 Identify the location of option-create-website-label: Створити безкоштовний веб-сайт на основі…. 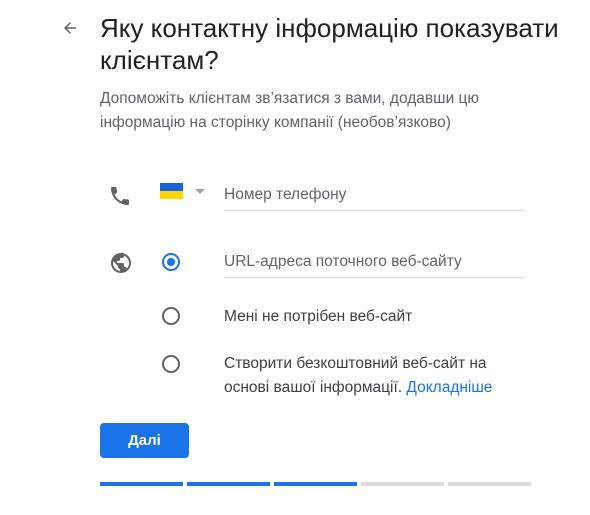
(374, 376).